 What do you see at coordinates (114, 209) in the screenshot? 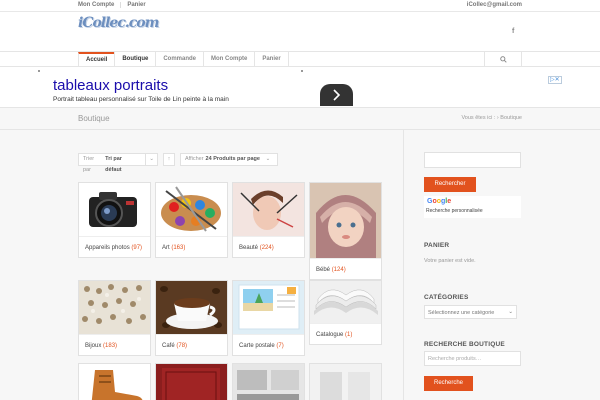
I see `category-image-camera` at bounding box center [114, 209].